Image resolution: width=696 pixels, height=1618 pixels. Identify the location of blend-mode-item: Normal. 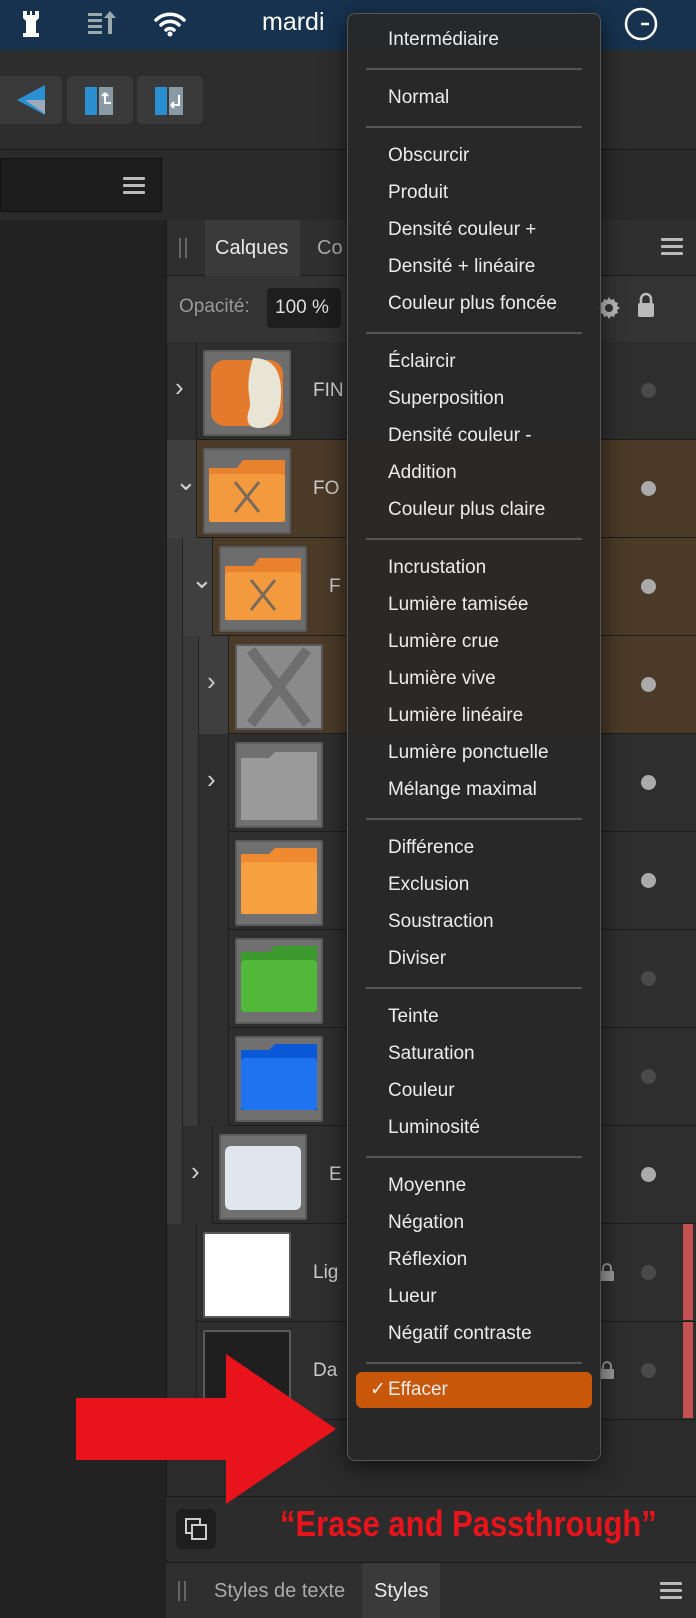
(474, 98).